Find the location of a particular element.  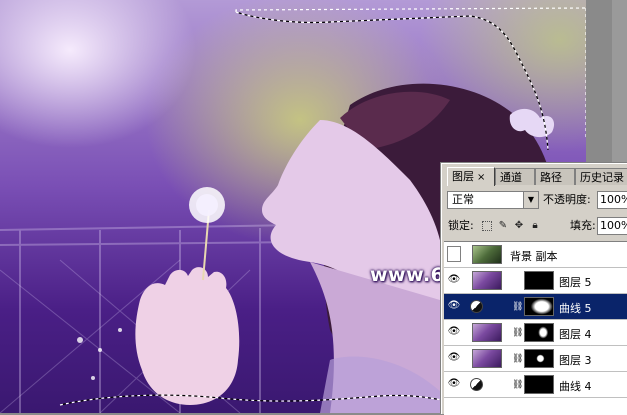

layer-name: 曲线 5 is located at coordinates (575, 308).